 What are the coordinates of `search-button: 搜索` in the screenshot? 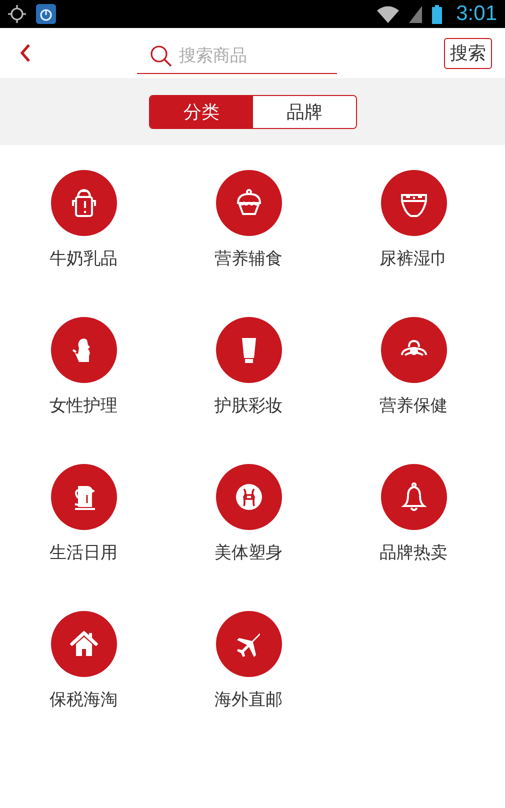 It's located at (468, 53).